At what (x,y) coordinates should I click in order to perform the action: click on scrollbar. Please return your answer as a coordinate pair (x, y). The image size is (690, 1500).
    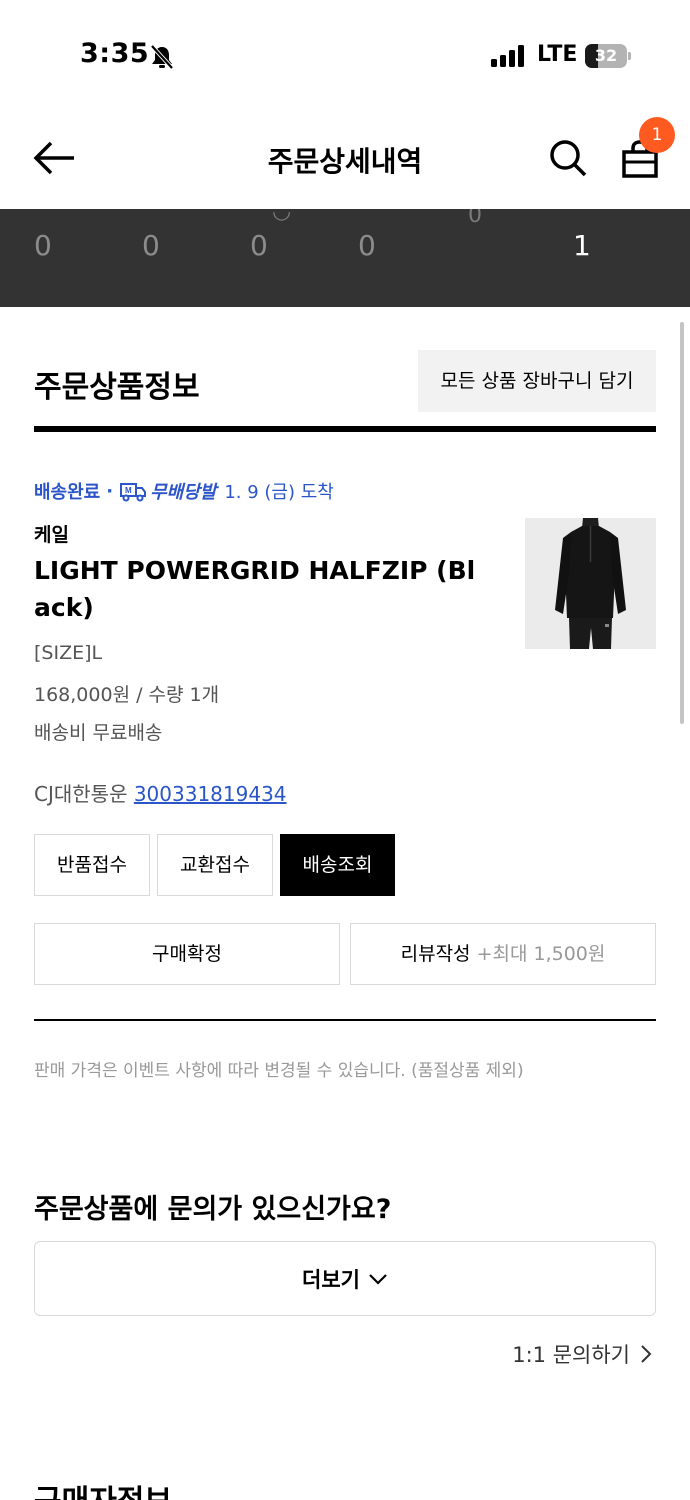
    Looking at the image, I should click on (682, 523).